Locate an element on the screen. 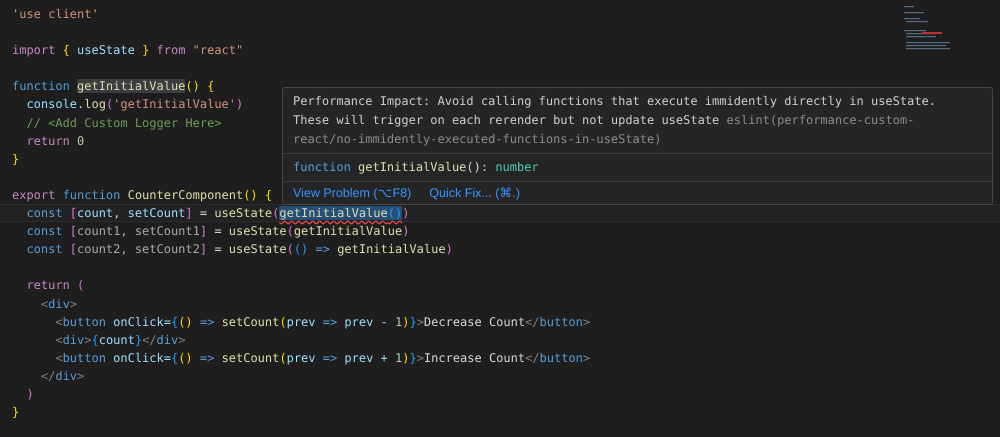  code-line: const [count2, setCount2] = useState(() => getInitialValue) is located at coordinates (239, 249).